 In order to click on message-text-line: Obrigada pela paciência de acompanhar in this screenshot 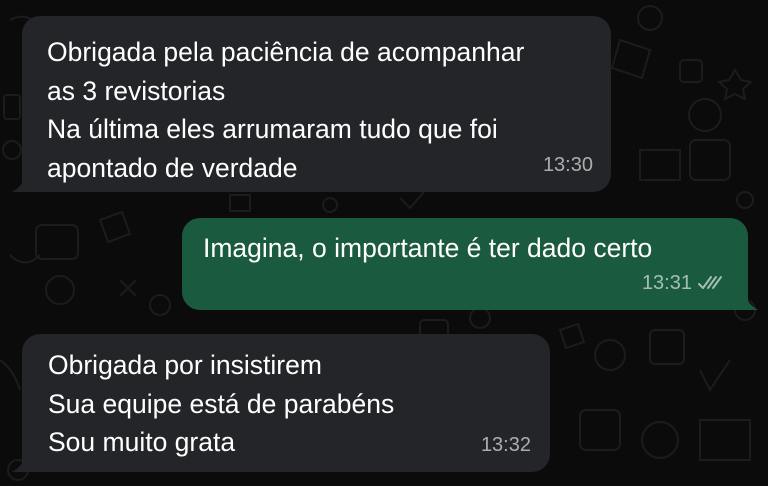, I will do `click(286, 52)`.